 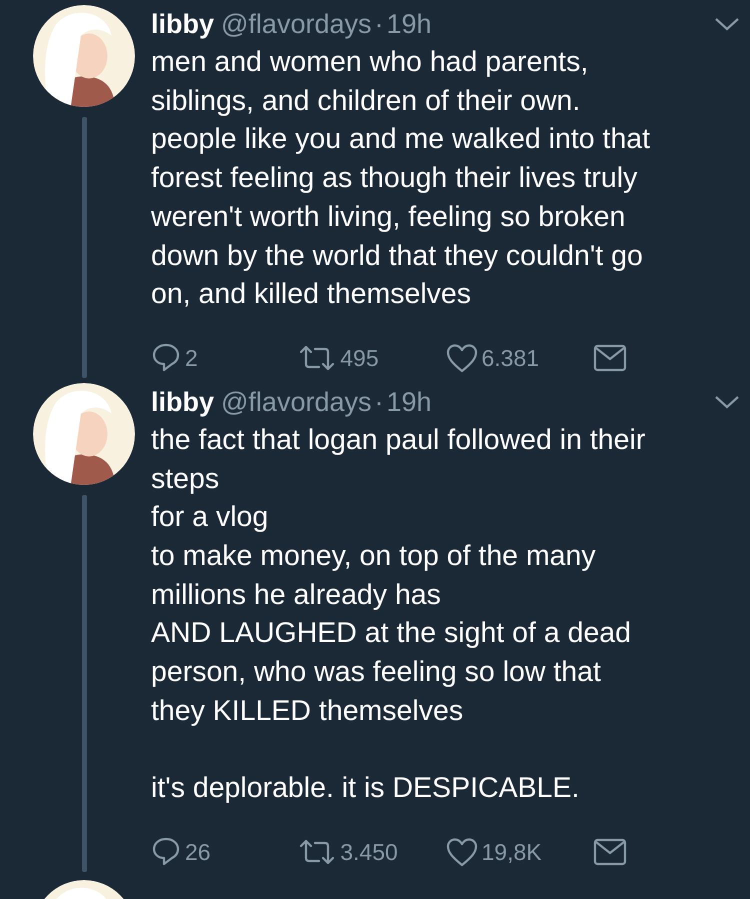 I want to click on retweet-button: 495, so click(x=372, y=358).